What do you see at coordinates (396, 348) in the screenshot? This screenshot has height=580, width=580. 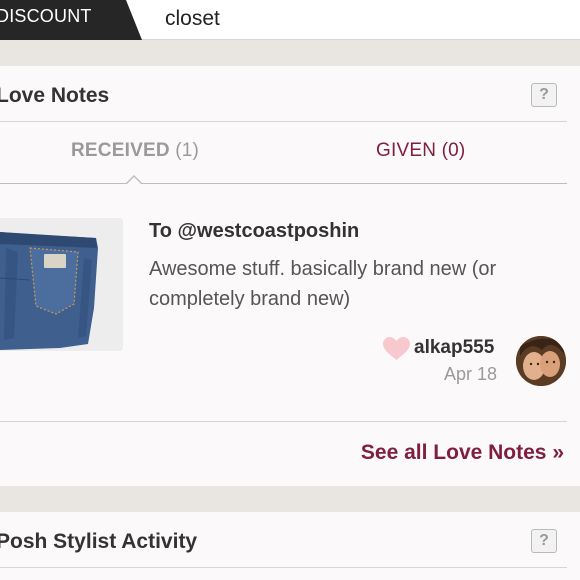 I see `heart-icon` at bounding box center [396, 348].